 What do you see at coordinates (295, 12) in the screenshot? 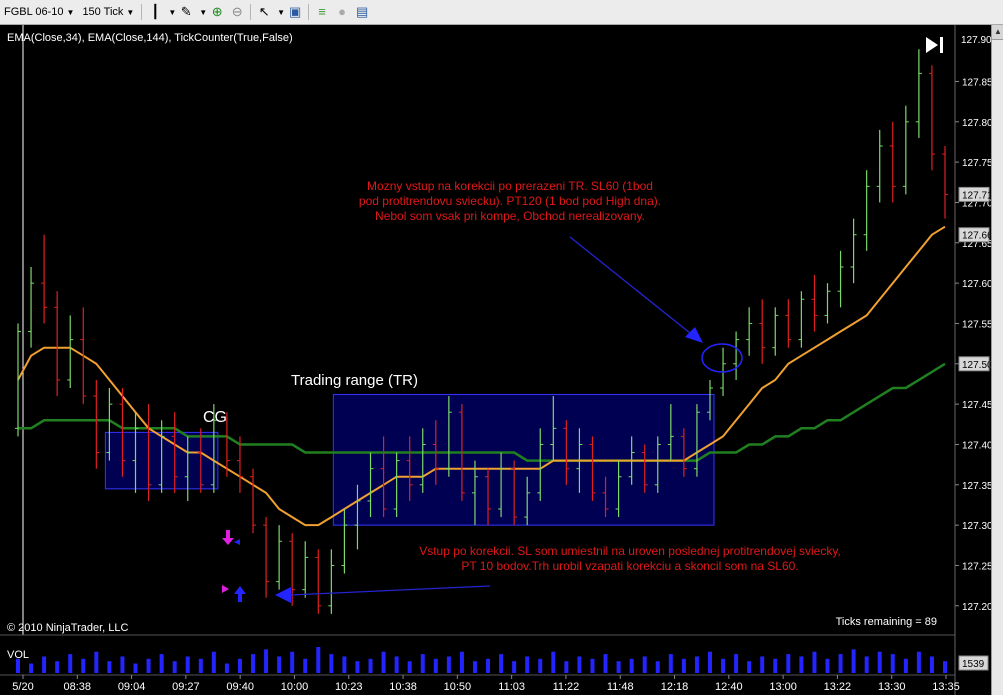
I see `properties-icon: ▣` at bounding box center [295, 12].